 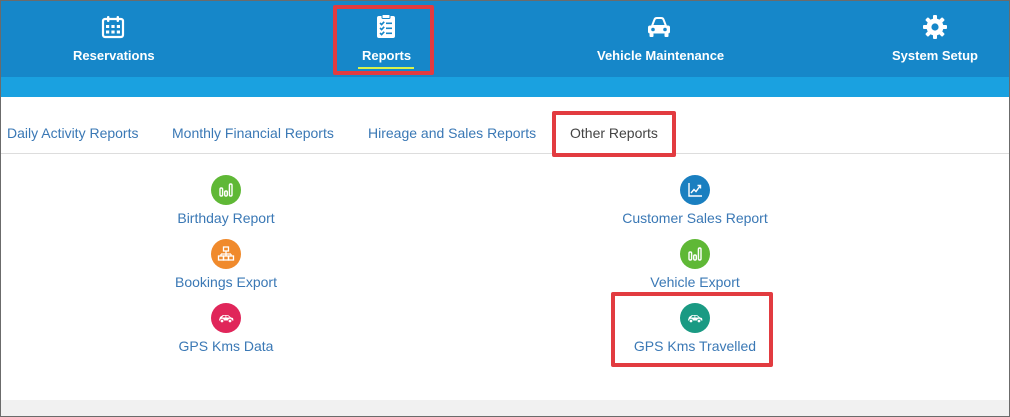 I want to click on calendar-icon, so click(x=113, y=27).